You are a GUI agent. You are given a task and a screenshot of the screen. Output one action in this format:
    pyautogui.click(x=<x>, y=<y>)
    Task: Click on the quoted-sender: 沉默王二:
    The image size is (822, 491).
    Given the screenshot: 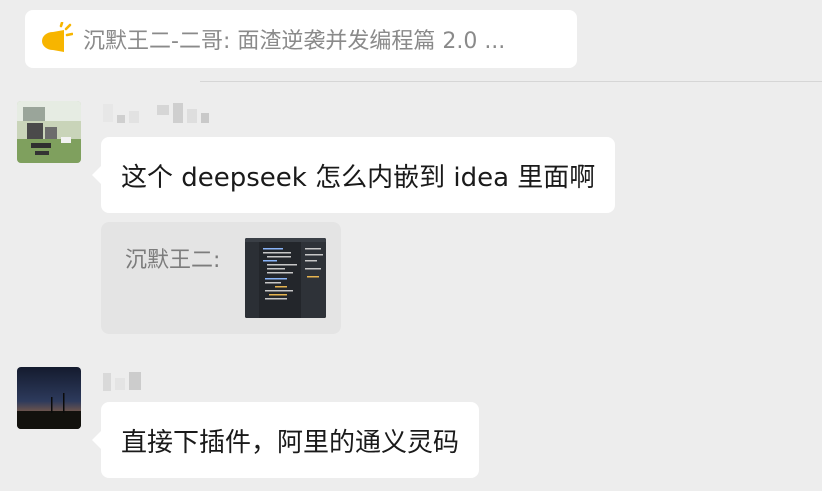 What is the action you would take?
    pyautogui.click(x=173, y=260)
    